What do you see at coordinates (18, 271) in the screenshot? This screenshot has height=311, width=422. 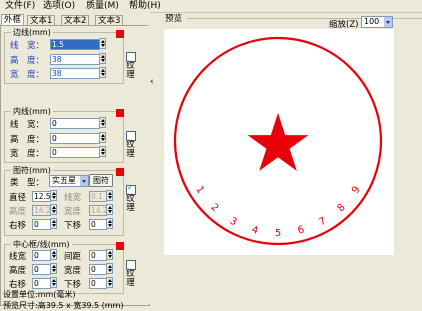 I see `center-height-label: 高度` at bounding box center [18, 271].